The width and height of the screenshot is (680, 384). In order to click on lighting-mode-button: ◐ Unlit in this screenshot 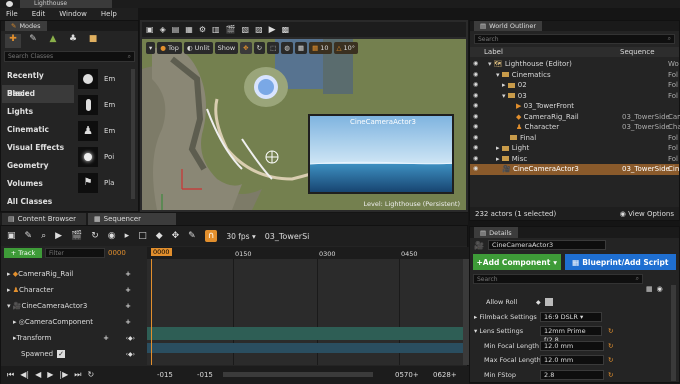, I will do `click(198, 48)`.